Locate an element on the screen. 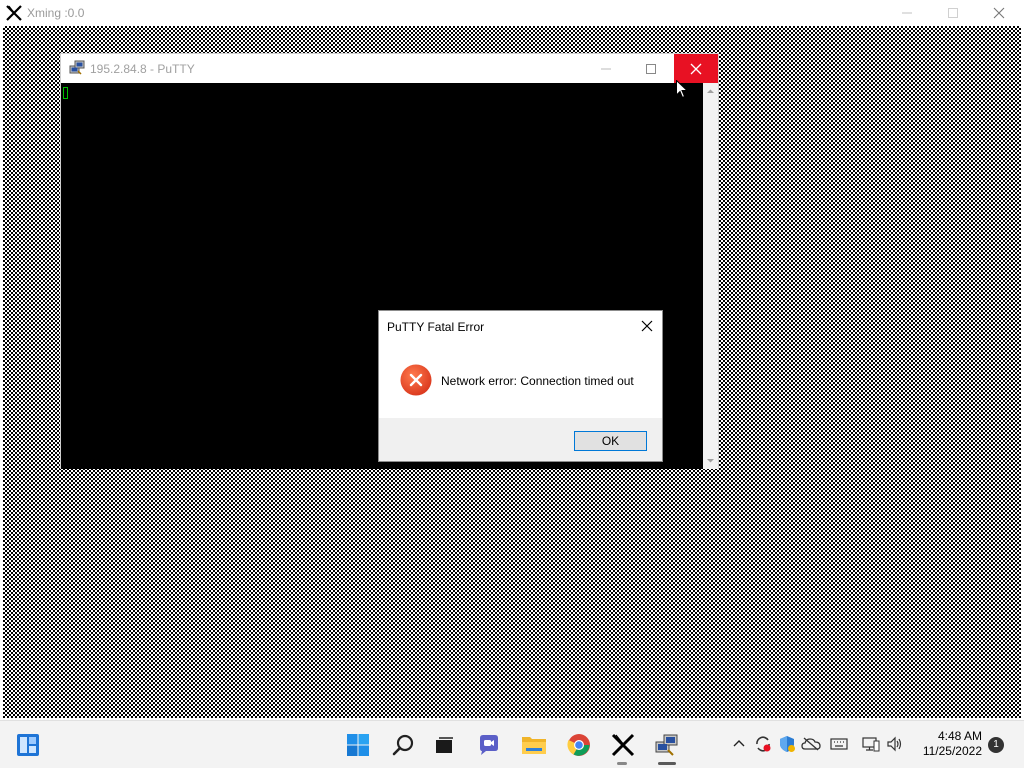 This screenshot has height=768, width=1024. keyboard-tray-button is located at coordinates (839, 744).